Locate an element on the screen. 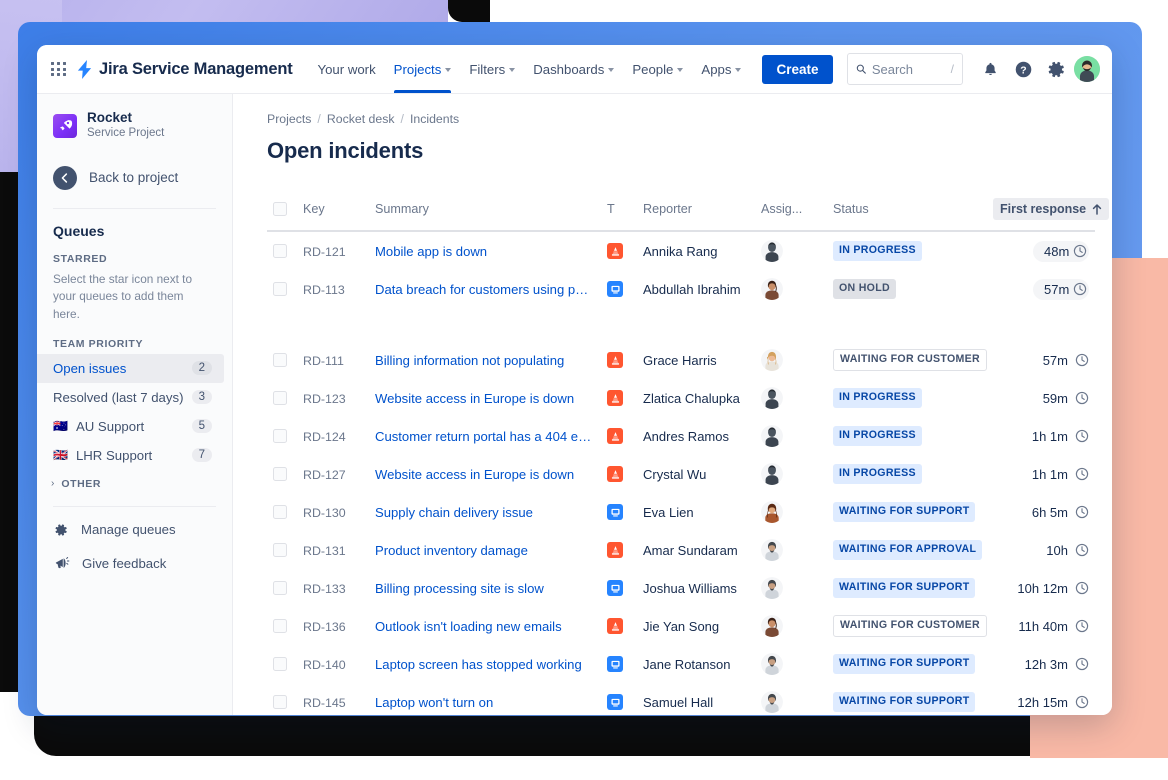  help-question-icon: ? is located at coordinates (1023, 69).